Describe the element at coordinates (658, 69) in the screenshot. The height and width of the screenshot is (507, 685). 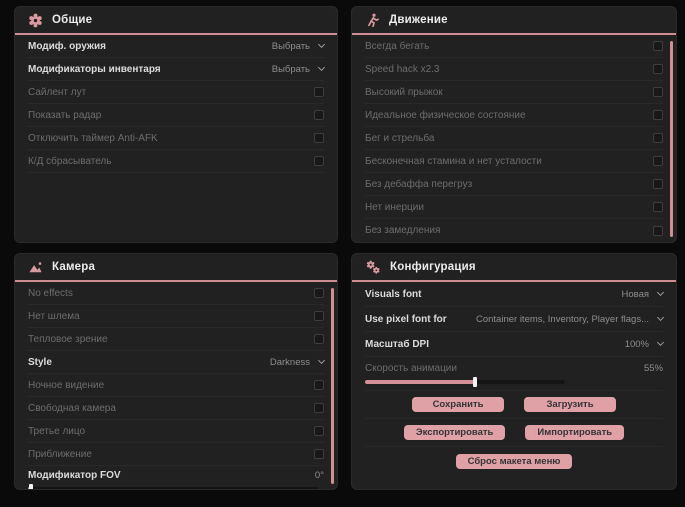
I see `speed-hack-checkbox` at that location.